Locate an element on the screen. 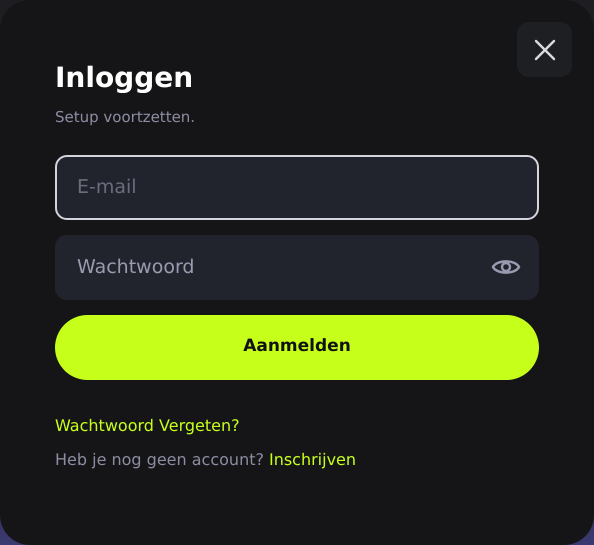  signup-prompt: Heb je nog geen account? is located at coordinates (159, 459).